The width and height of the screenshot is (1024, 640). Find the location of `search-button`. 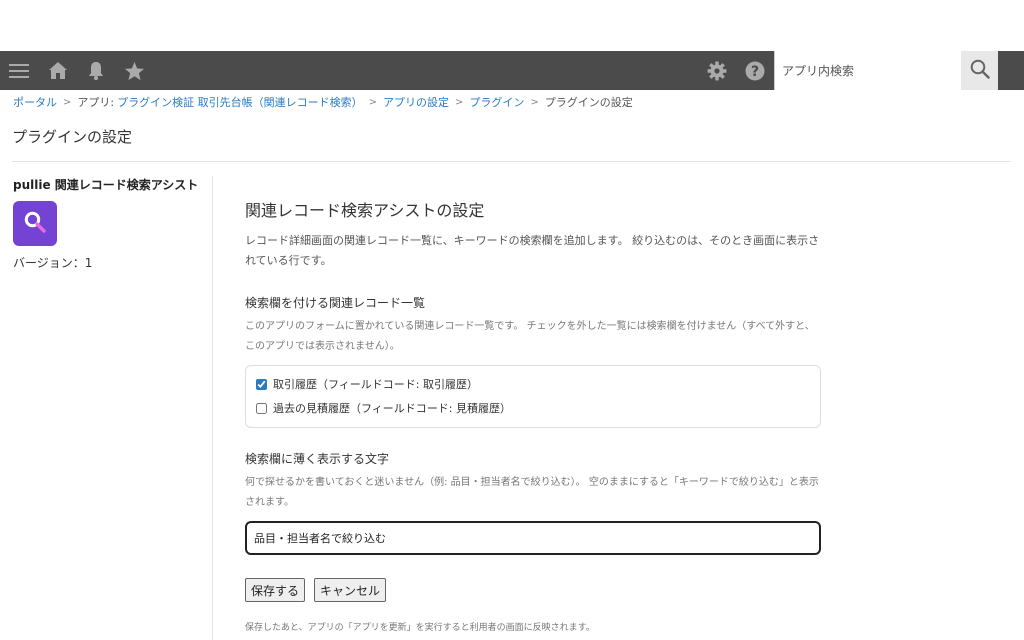

search-button is located at coordinates (979, 70).